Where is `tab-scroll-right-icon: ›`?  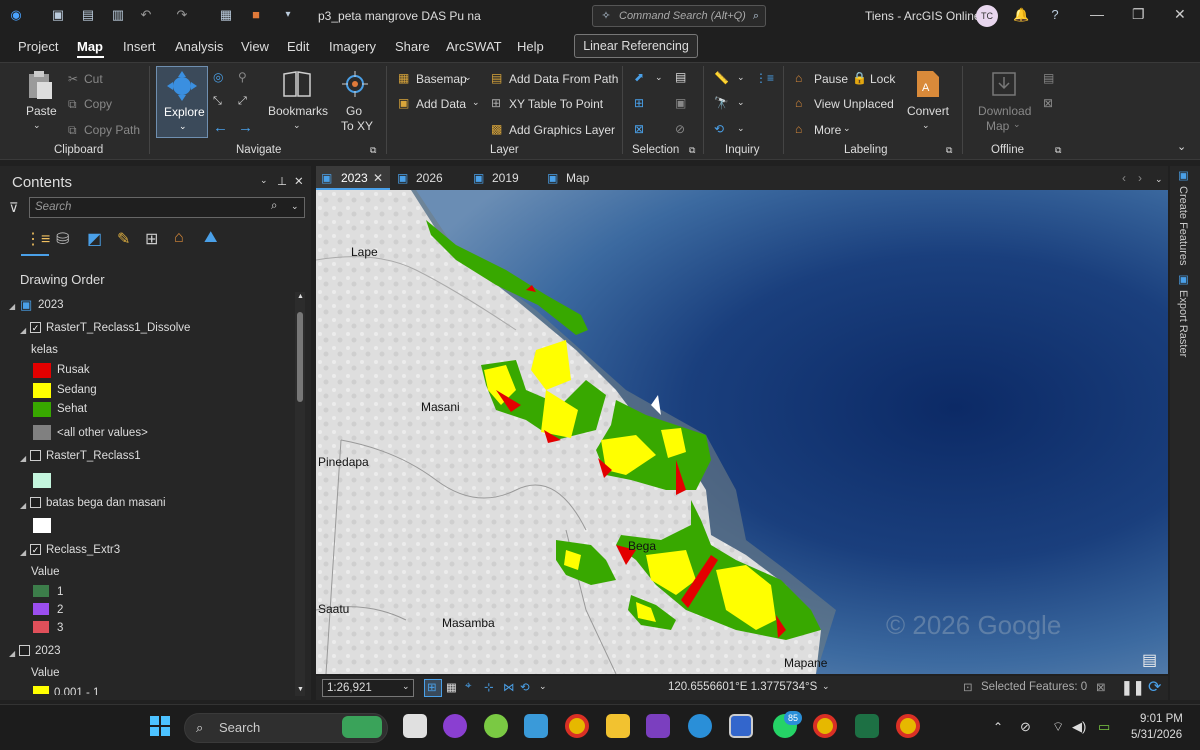
tab-scroll-right-icon: › is located at coordinates (1140, 178).